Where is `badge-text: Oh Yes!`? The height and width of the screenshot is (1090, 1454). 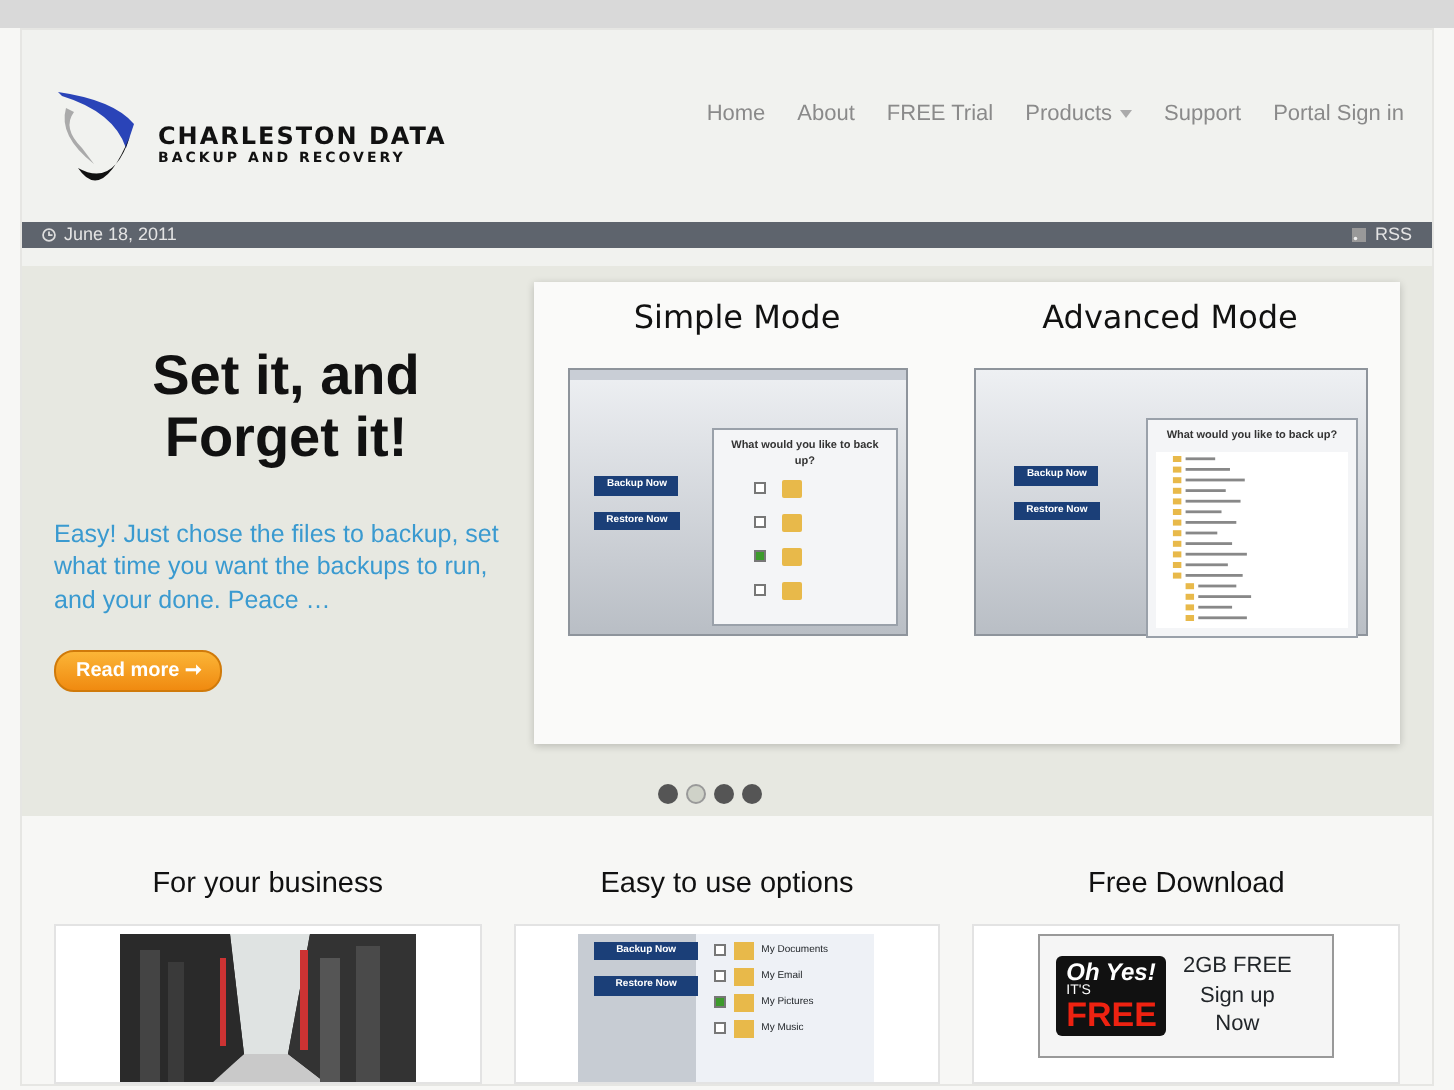
badge-text: Oh Yes! is located at coordinates (1111, 971).